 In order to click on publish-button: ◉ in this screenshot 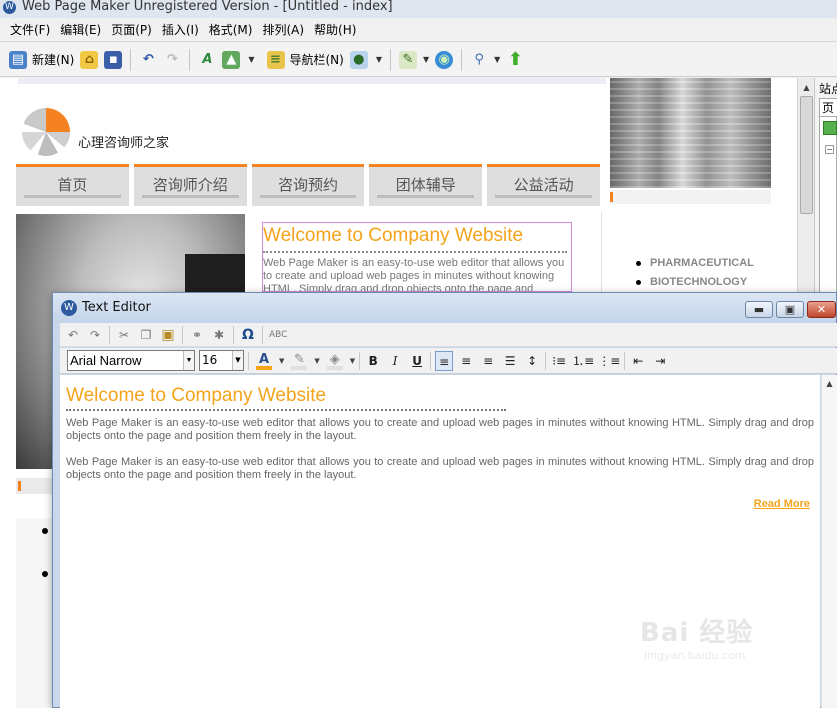, I will do `click(444, 60)`.